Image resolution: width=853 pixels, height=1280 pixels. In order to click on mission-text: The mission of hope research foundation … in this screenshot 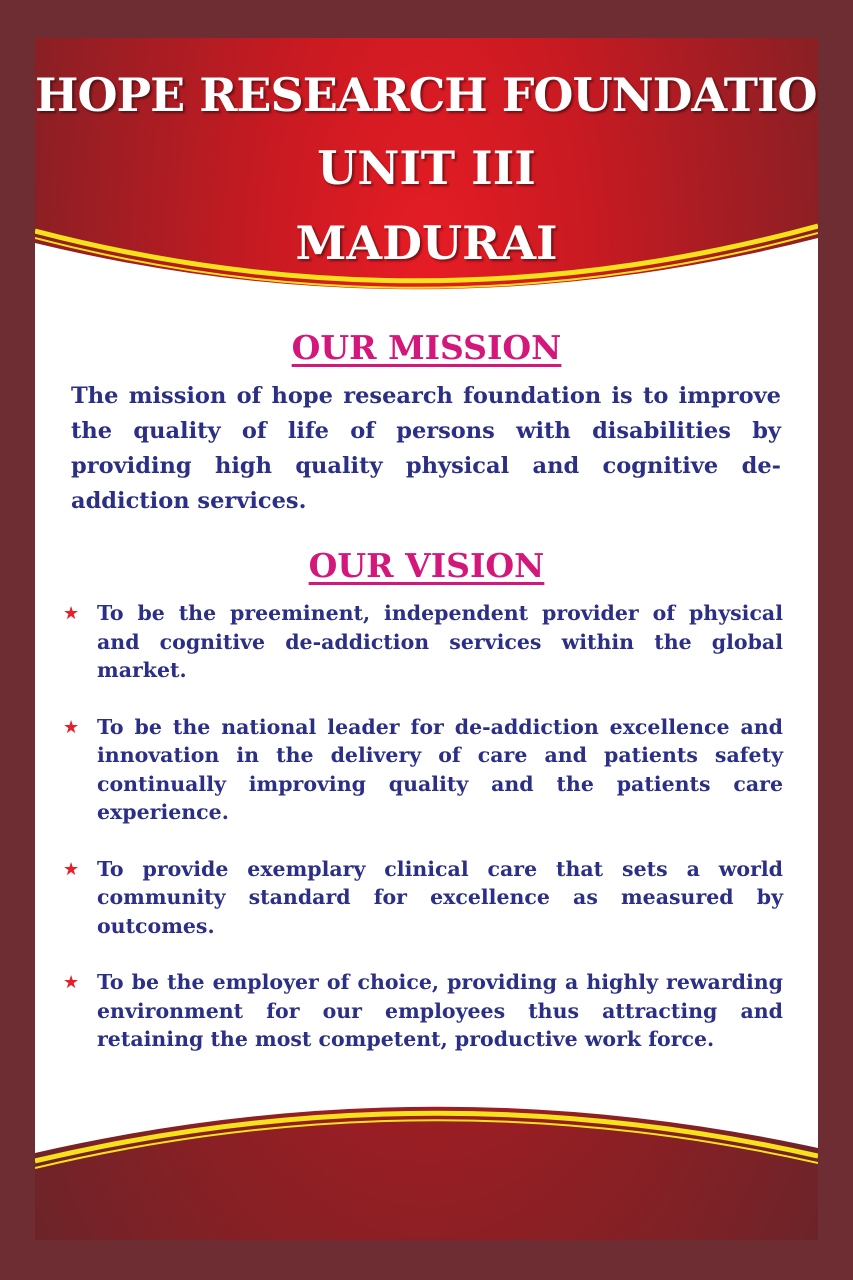, I will do `click(426, 448)`.